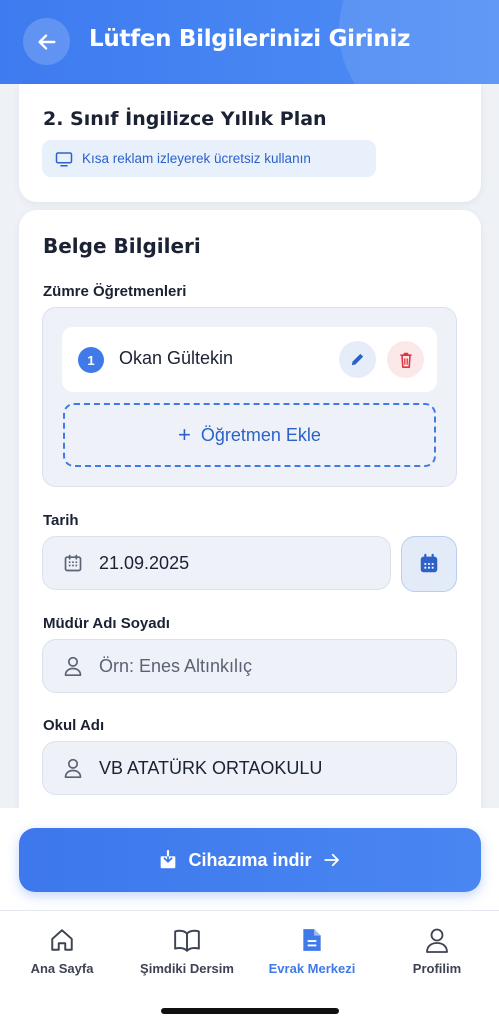  I want to click on app-header: Lütfen Bilgilerinizi Giriniz, so click(249, 42).